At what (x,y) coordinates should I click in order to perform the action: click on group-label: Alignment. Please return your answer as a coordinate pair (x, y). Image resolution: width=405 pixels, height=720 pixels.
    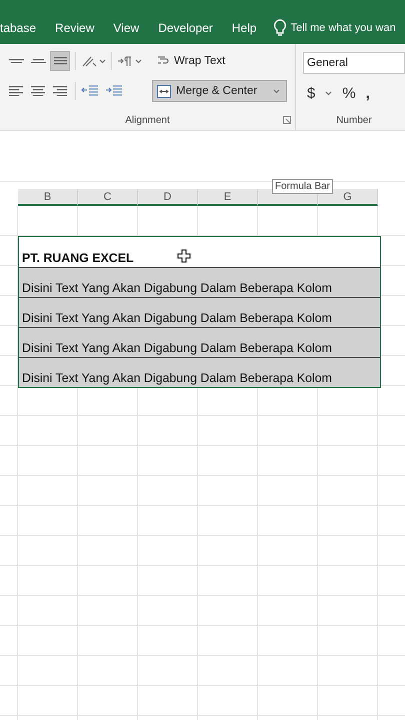
    Looking at the image, I should click on (147, 120).